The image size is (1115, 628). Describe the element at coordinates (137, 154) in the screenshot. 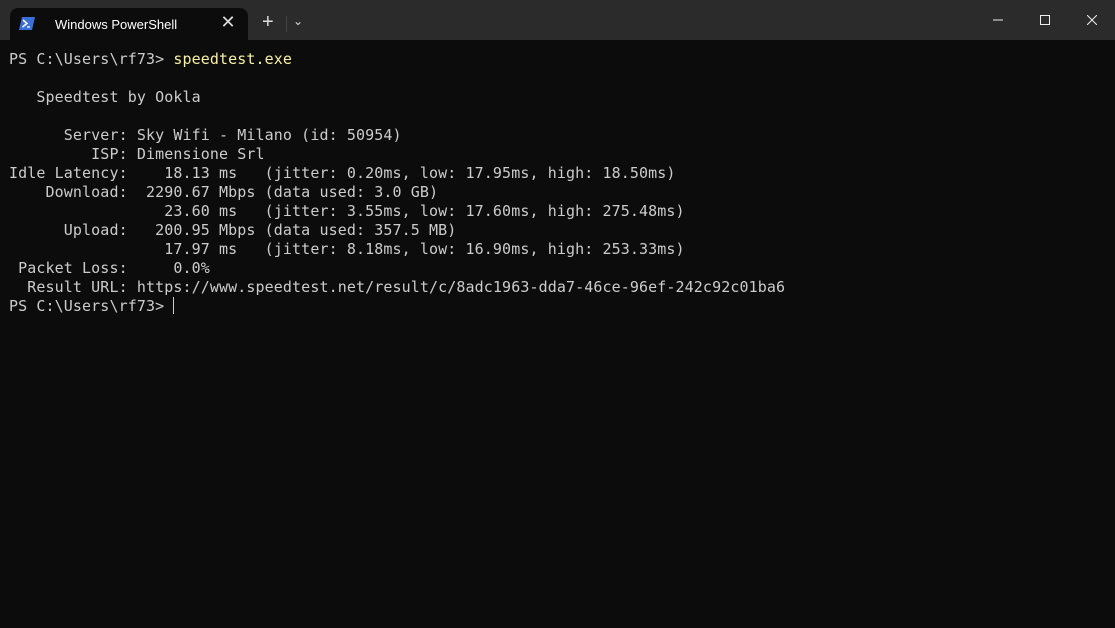

I see `output-line: ISP: Dimensione Srl` at that location.